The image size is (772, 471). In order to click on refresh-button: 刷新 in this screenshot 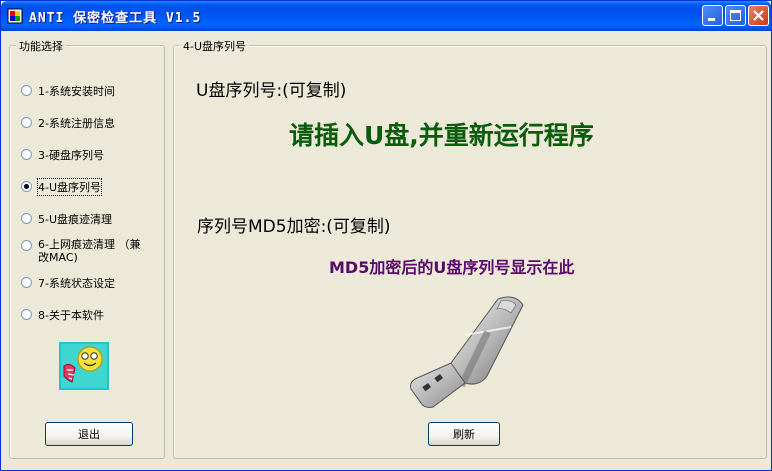, I will do `click(464, 434)`.